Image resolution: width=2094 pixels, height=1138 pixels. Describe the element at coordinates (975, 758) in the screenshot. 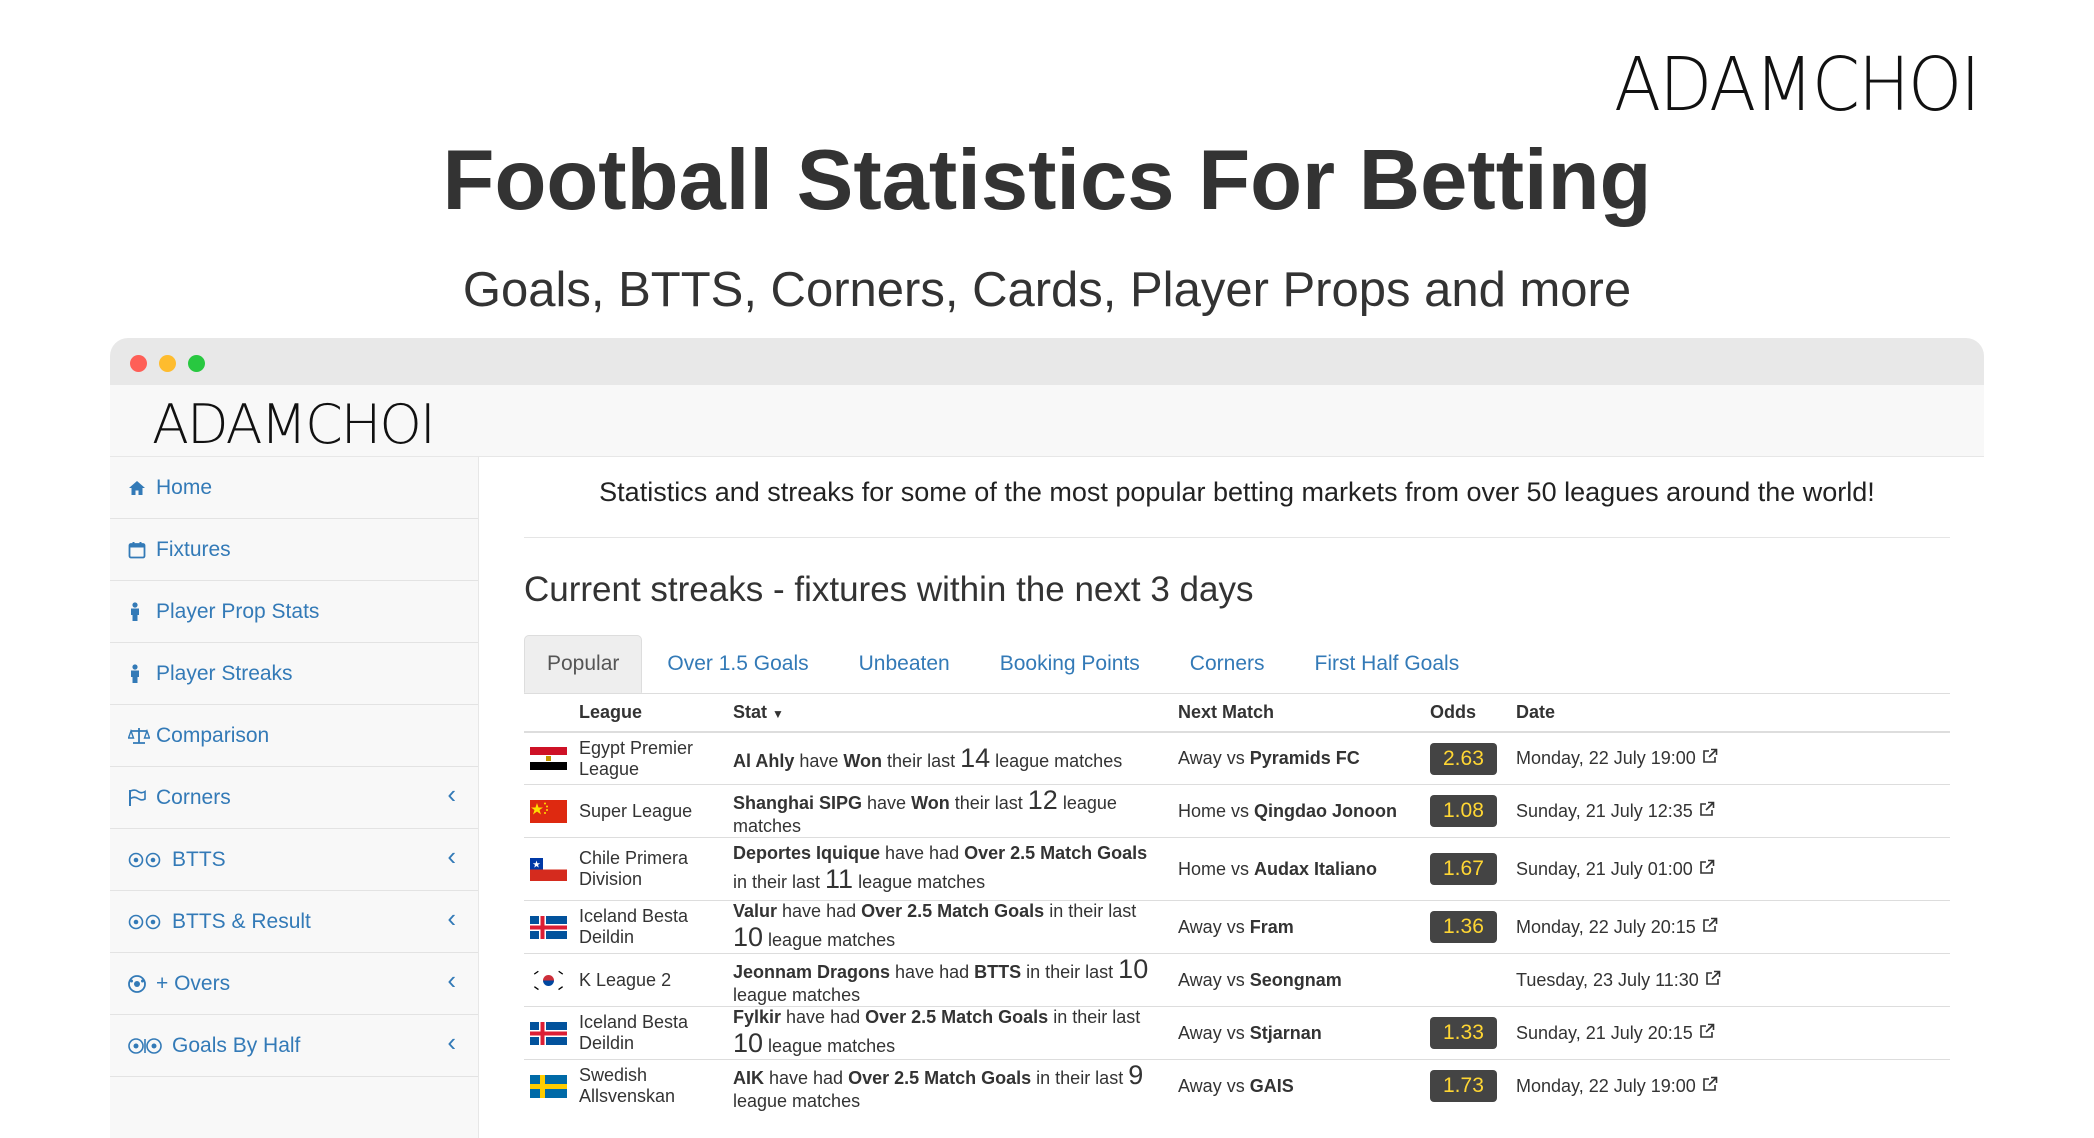

I see `streak-count: 14` at that location.